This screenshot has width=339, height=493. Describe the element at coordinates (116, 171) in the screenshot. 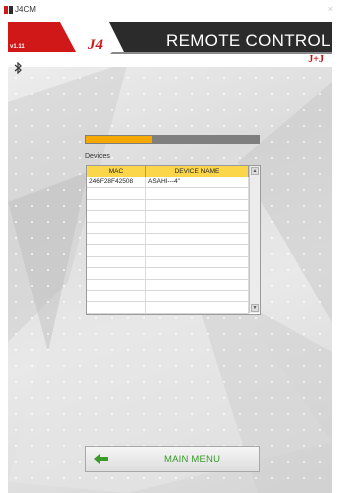

I see `column-header-mac: MAC` at that location.